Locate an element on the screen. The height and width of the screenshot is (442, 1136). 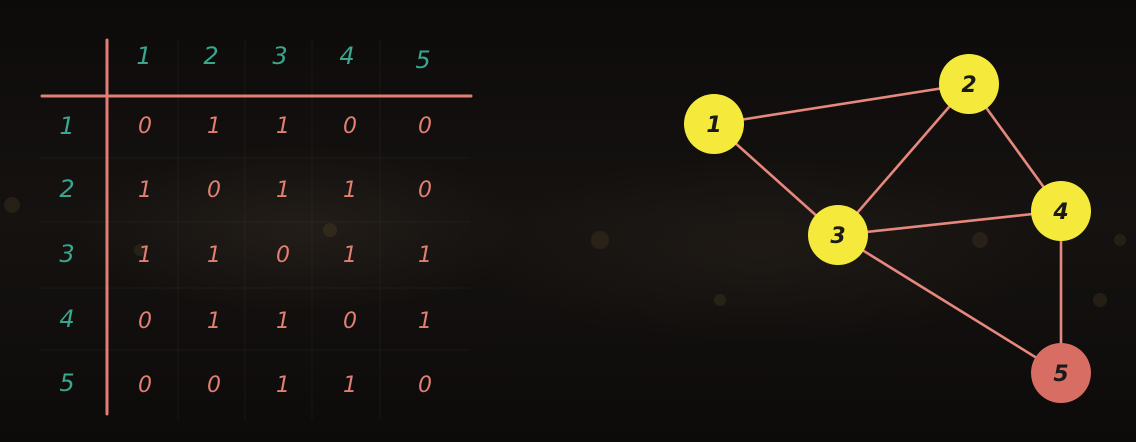
graph-node-label: 1 is located at coordinates (713, 125).